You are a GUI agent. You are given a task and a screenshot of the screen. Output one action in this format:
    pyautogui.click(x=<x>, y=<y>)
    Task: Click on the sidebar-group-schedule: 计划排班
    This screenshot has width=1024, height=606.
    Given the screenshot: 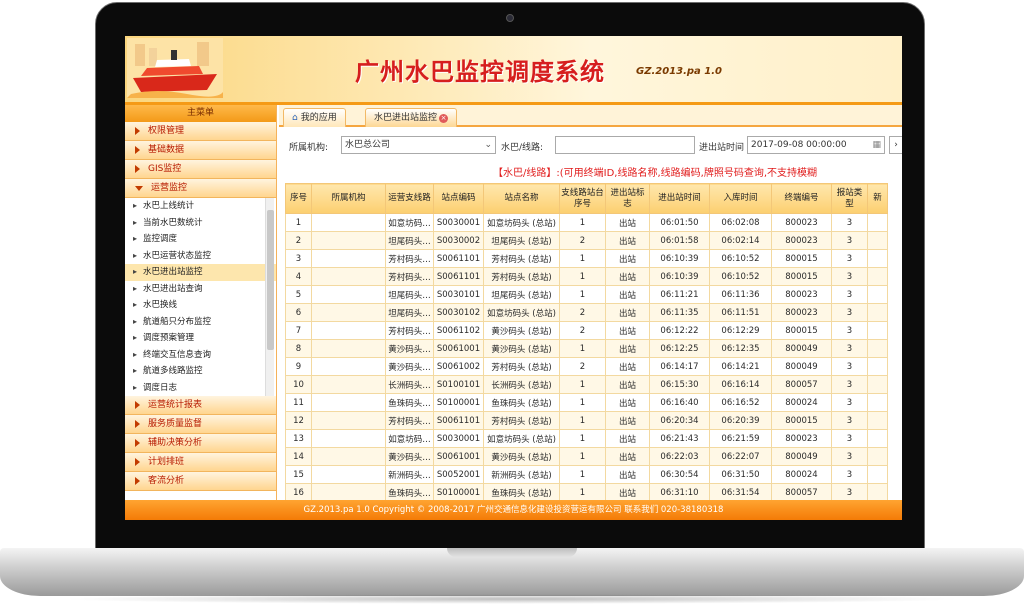 What is the action you would take?
    pyautogui.click(x=200, y=462)
    